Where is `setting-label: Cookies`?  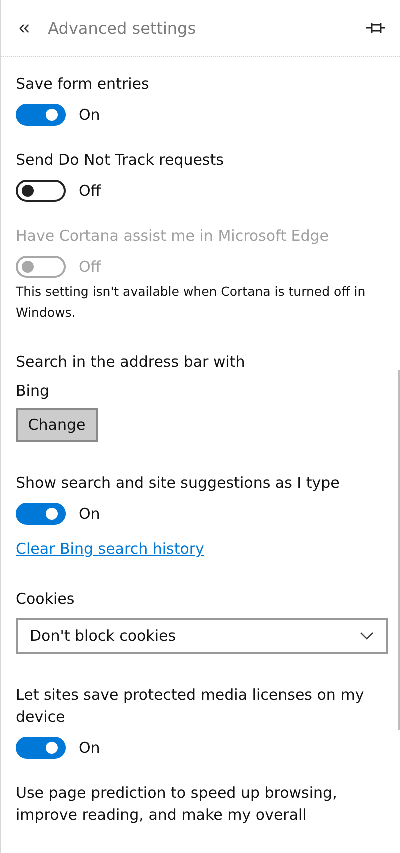
setting-label: Cookies is located at coordinates (46, 599).